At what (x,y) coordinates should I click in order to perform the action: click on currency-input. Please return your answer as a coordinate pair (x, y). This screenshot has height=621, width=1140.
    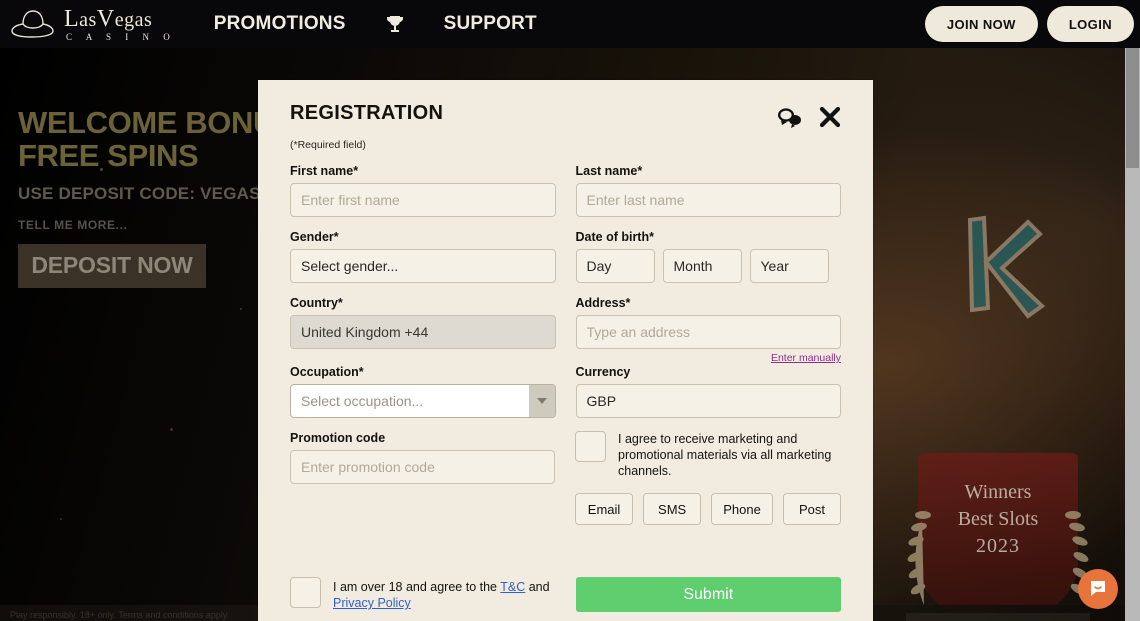
    Looking at the image, I should click on (708, 401).